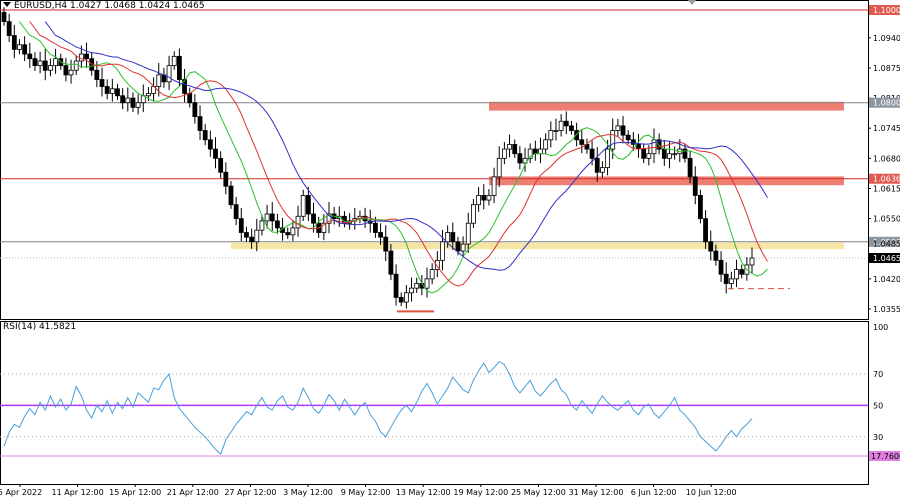  Describe the element at coordinates (366, 492) in the screenshot. I see `time-tick-label: 9 May 12:00` at that location.